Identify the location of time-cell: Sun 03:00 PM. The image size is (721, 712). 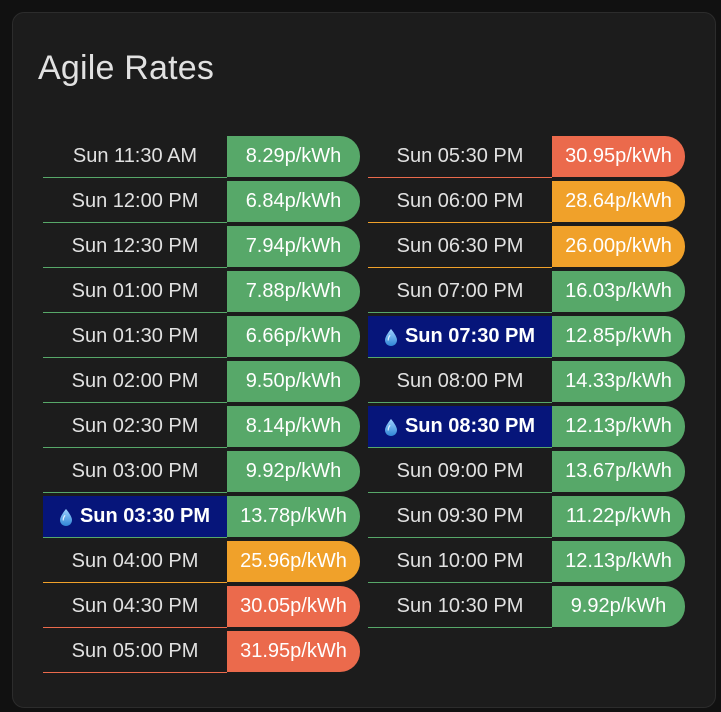
(135, 471).